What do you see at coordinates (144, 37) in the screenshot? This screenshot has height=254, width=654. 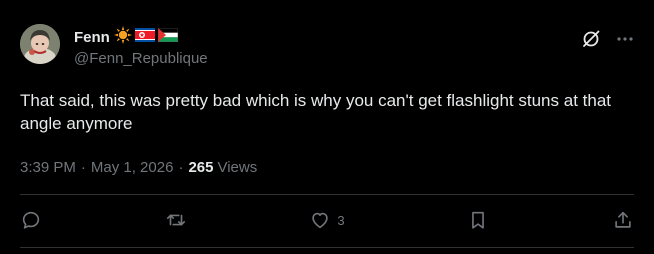 I see `north-korea-flag-icon` at bounding box center [144, 37].